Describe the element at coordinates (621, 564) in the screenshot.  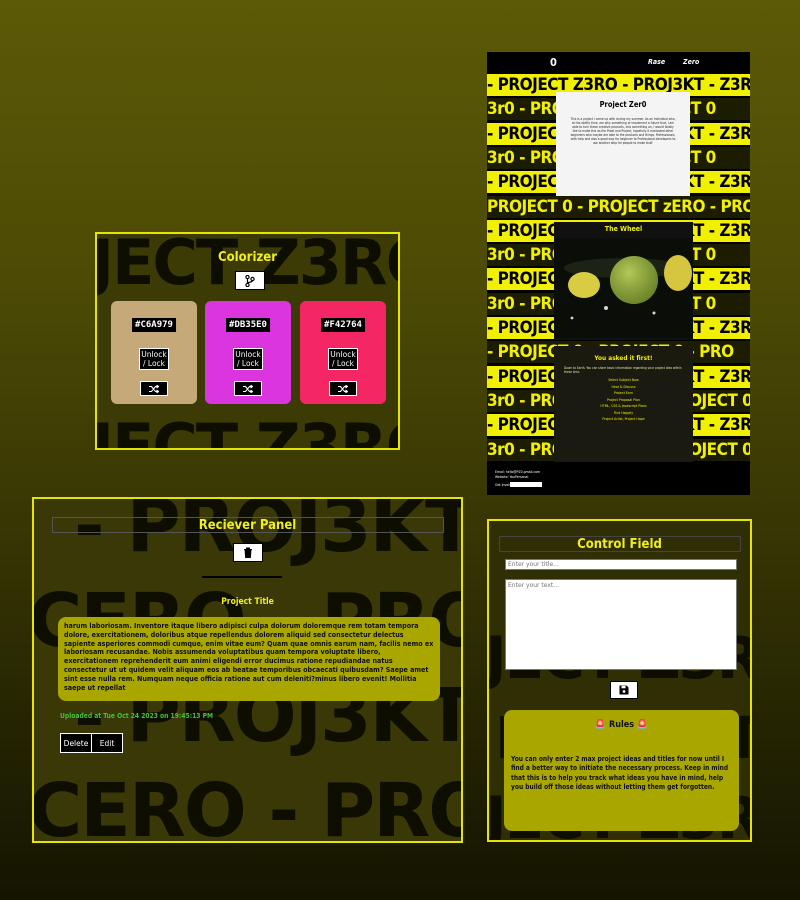
I see `title-input` at that location.